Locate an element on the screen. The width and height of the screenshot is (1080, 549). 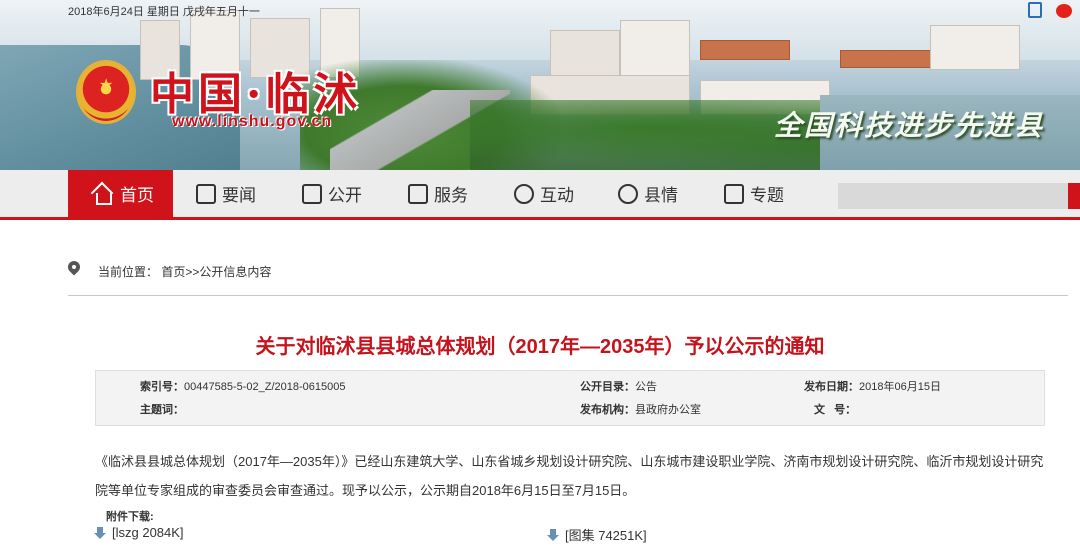
article-title: 关于对临沭县县城总体规划（2017年—2035年）予以公示的通知 is located at coordinates (540, 347).